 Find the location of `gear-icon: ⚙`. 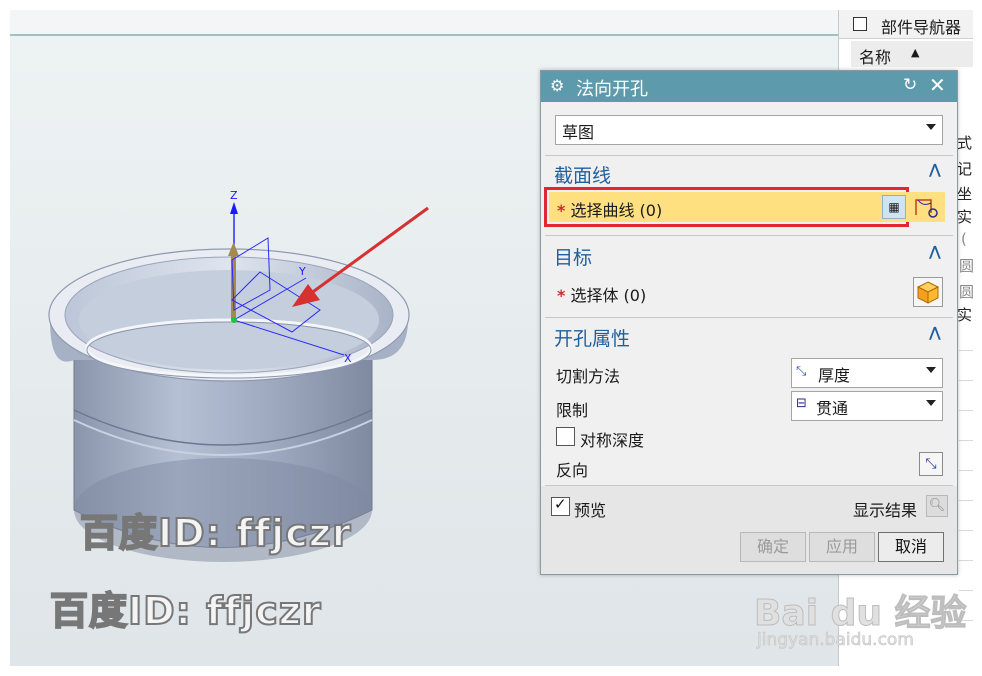

gear-icon: ⚙ is located at coordinates (557, 85).